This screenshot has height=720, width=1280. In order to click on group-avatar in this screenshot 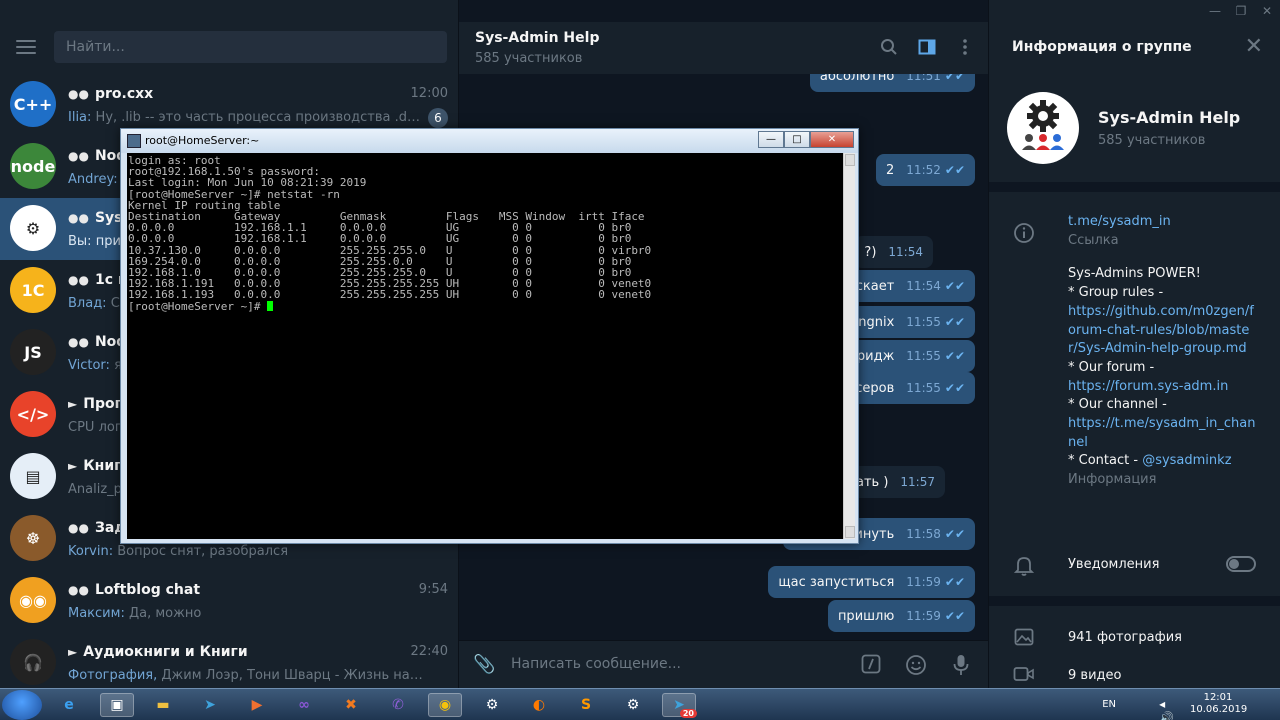, I will do `click(1043, 128)`.